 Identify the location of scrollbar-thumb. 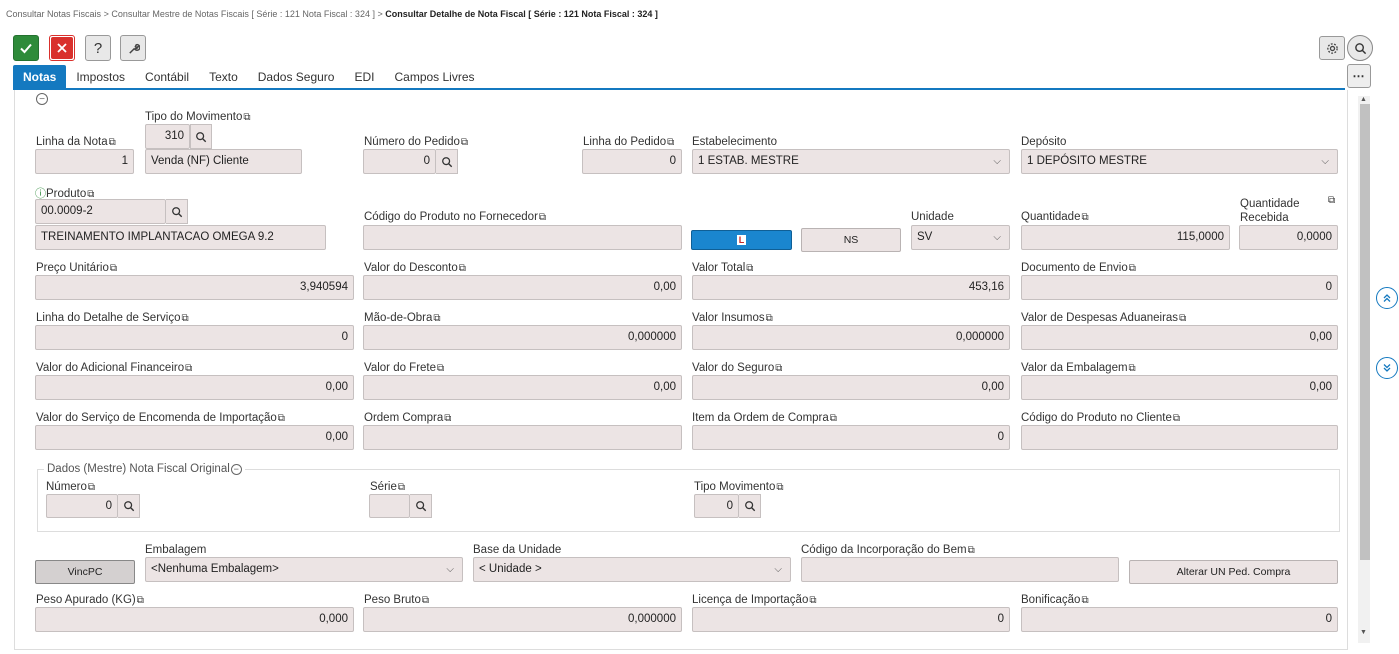
(1365, 332).